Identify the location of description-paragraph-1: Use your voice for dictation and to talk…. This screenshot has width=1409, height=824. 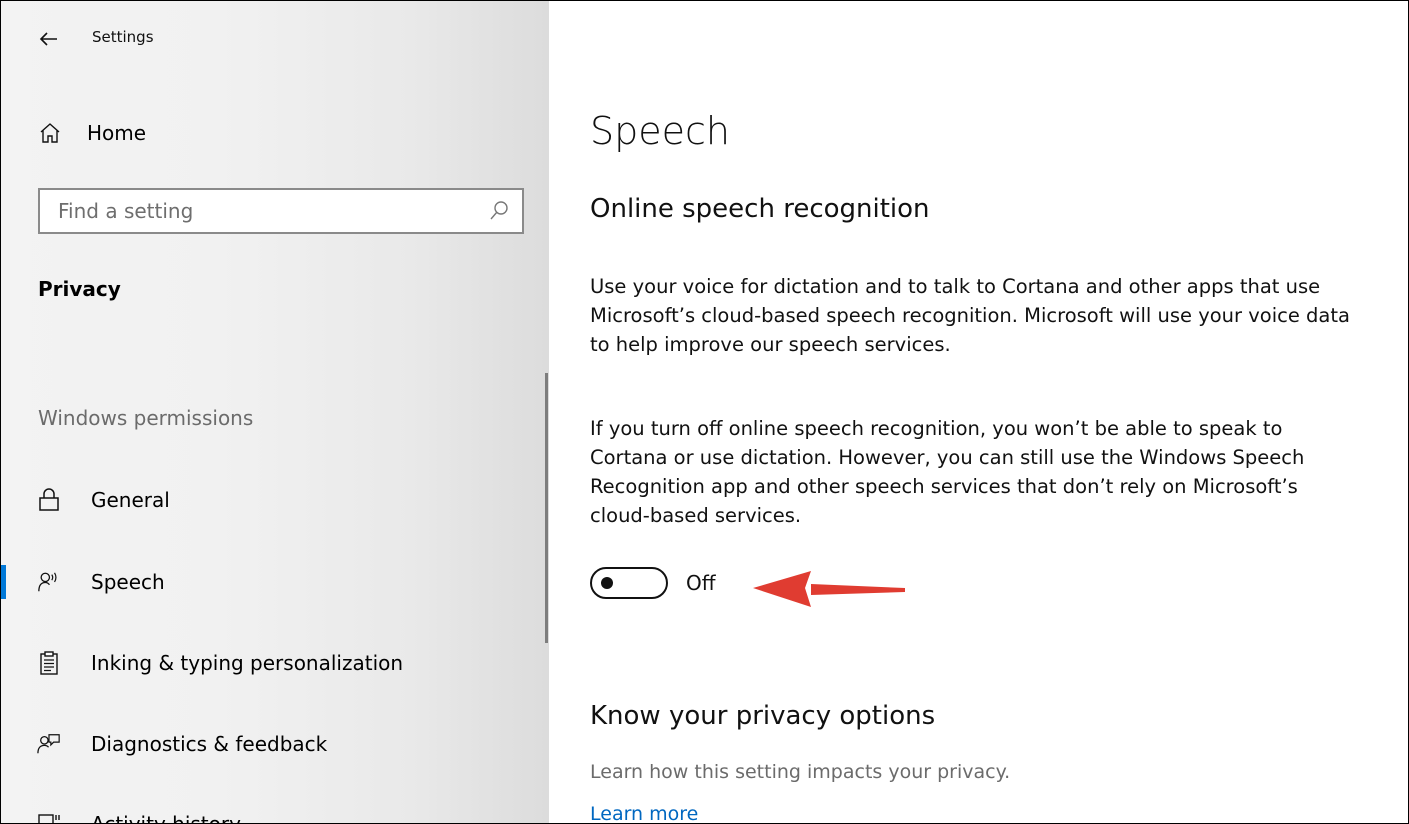
(970, 315).